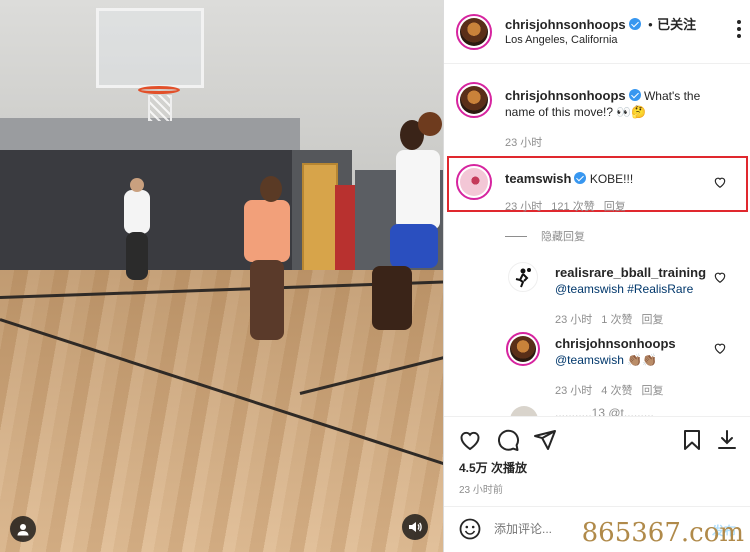 This screenshot has height=552, width=750. Describe the element at coordinates (561, 40) in the screenshot. I see `post-location: Los Angeles, California` at that location.